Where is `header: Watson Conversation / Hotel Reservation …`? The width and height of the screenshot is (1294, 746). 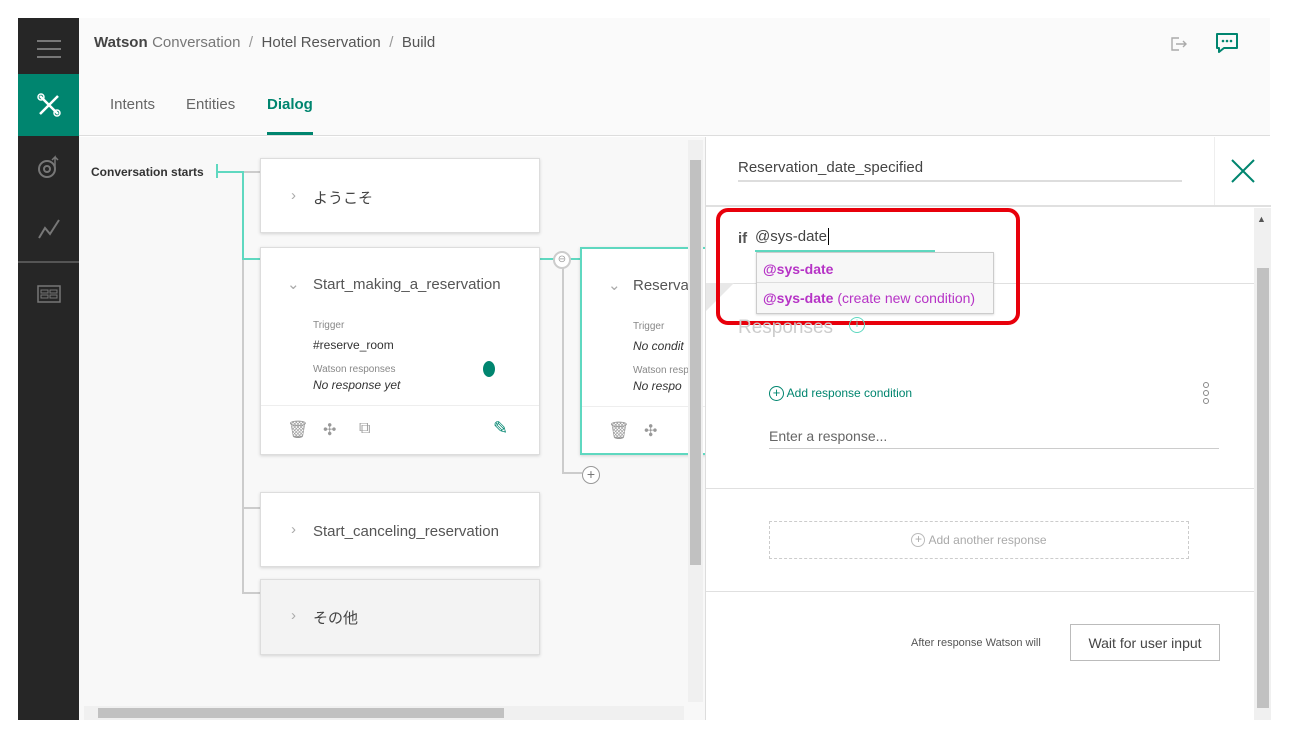 header: Watson Conversation / Hotel Reservation … is located at coordinates (674, 77).